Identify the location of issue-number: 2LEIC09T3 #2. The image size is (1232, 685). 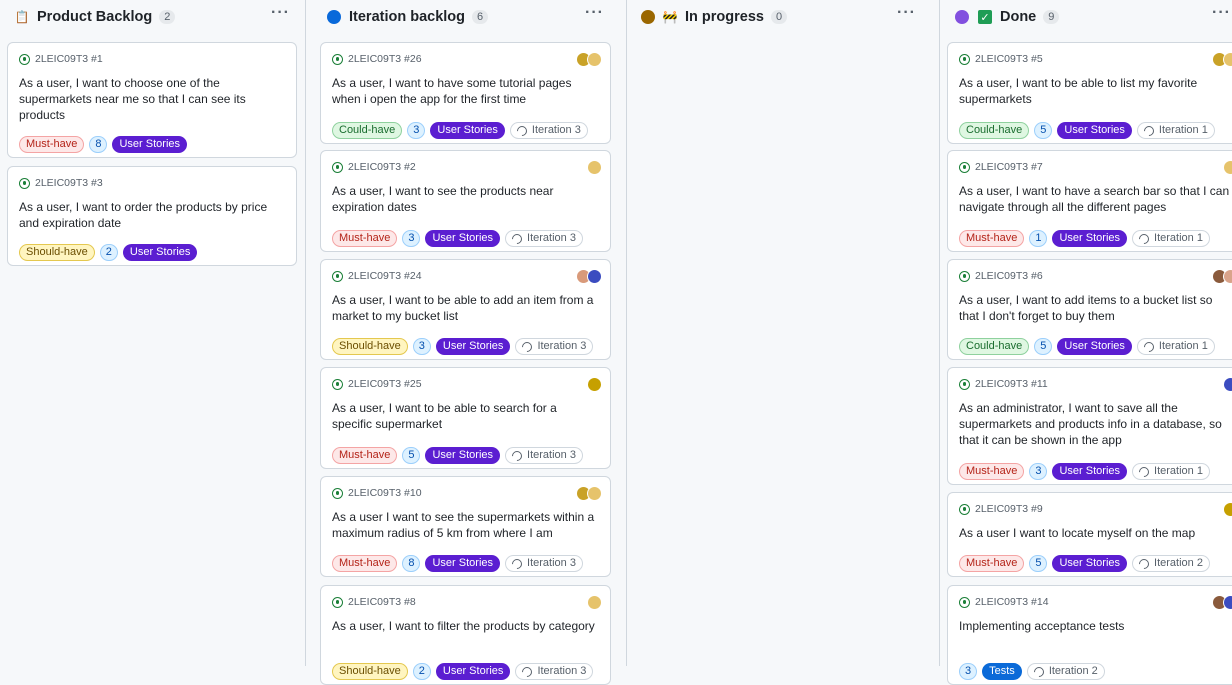
(382, 167).